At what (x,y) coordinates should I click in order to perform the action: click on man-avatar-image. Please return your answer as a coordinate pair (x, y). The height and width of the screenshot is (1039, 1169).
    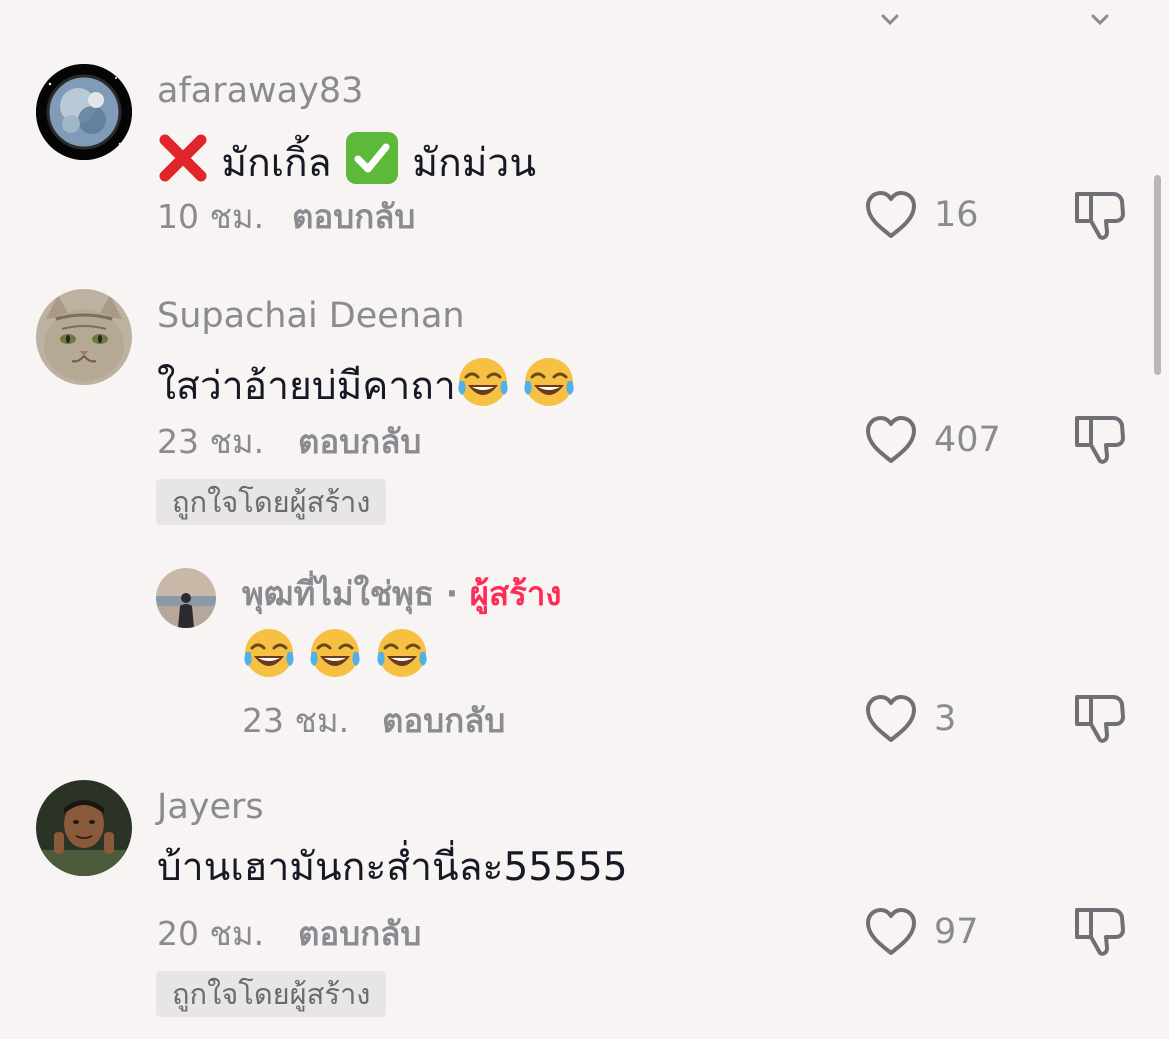
    Looking at the image, I should click on (84, 828).